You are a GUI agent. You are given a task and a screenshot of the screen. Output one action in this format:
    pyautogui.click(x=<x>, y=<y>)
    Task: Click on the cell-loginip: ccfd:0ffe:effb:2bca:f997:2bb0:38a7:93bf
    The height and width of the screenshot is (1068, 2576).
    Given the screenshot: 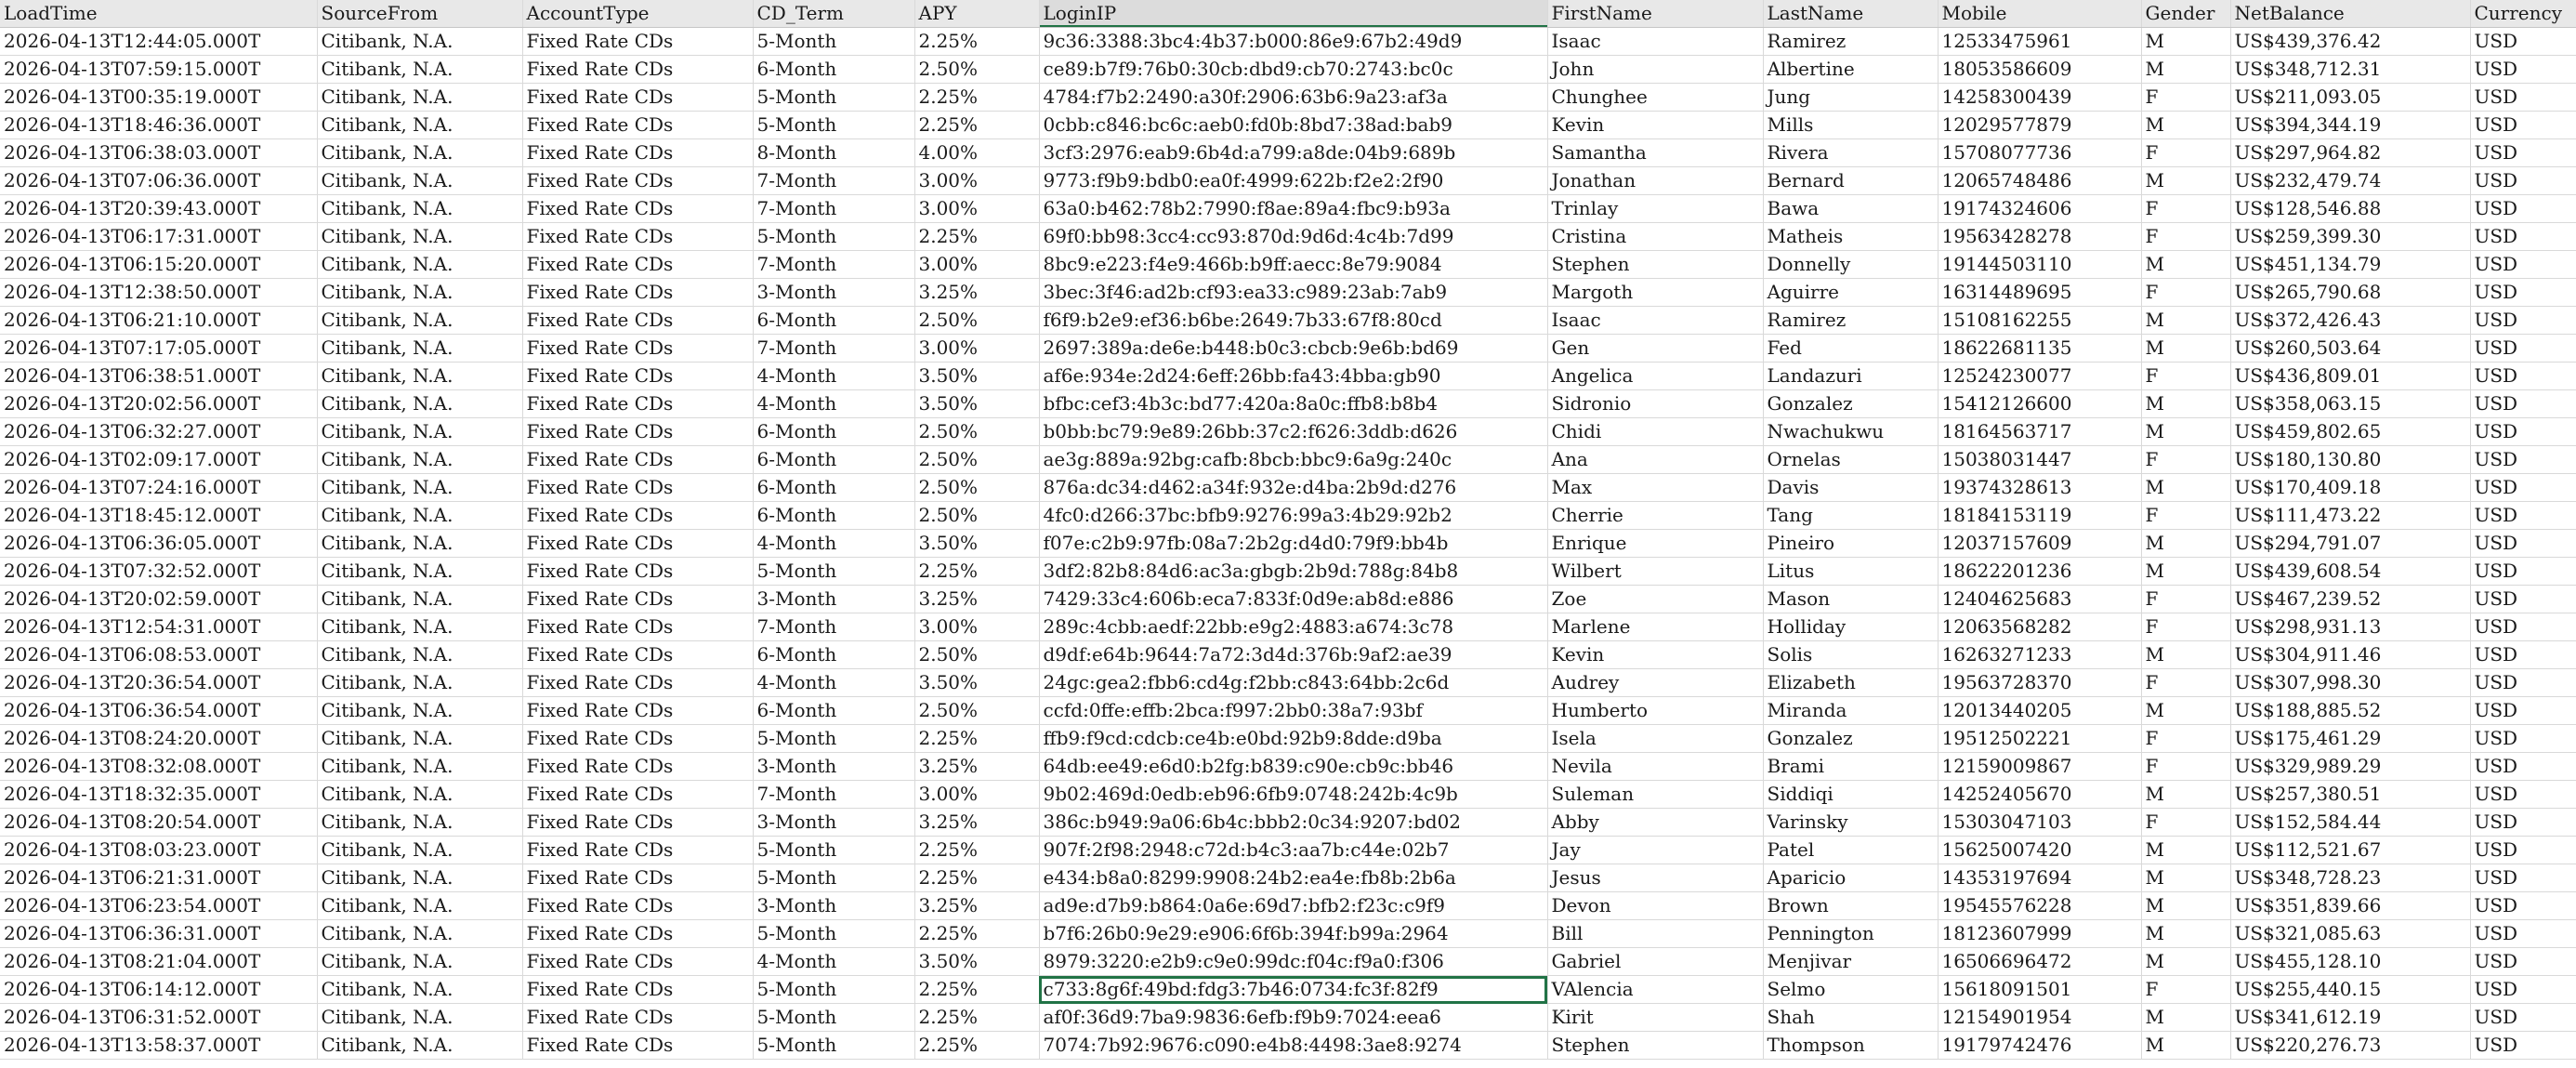 What is the action you would take?
    pyautogui.click(x=1293, y=710)
    